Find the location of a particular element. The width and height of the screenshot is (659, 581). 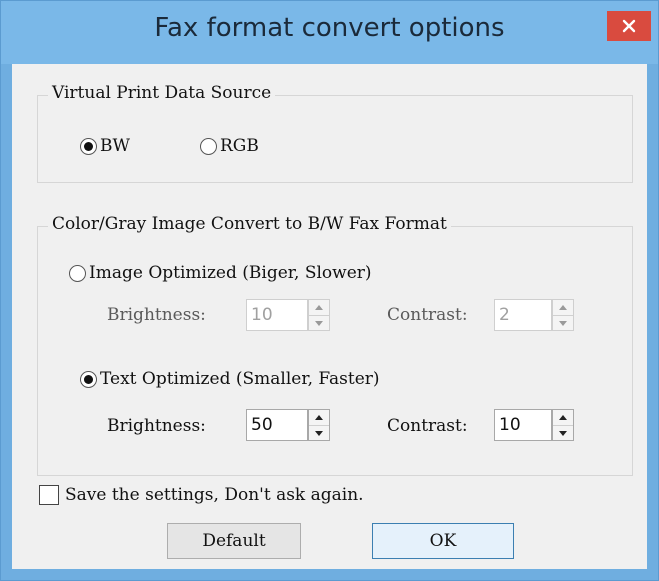

save-settings-label: Save the settings, Don't ask again. is located at coordinates (214, 495).